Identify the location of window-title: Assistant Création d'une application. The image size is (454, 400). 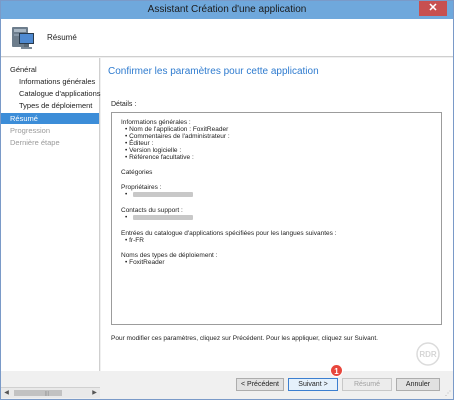
(227, 9).